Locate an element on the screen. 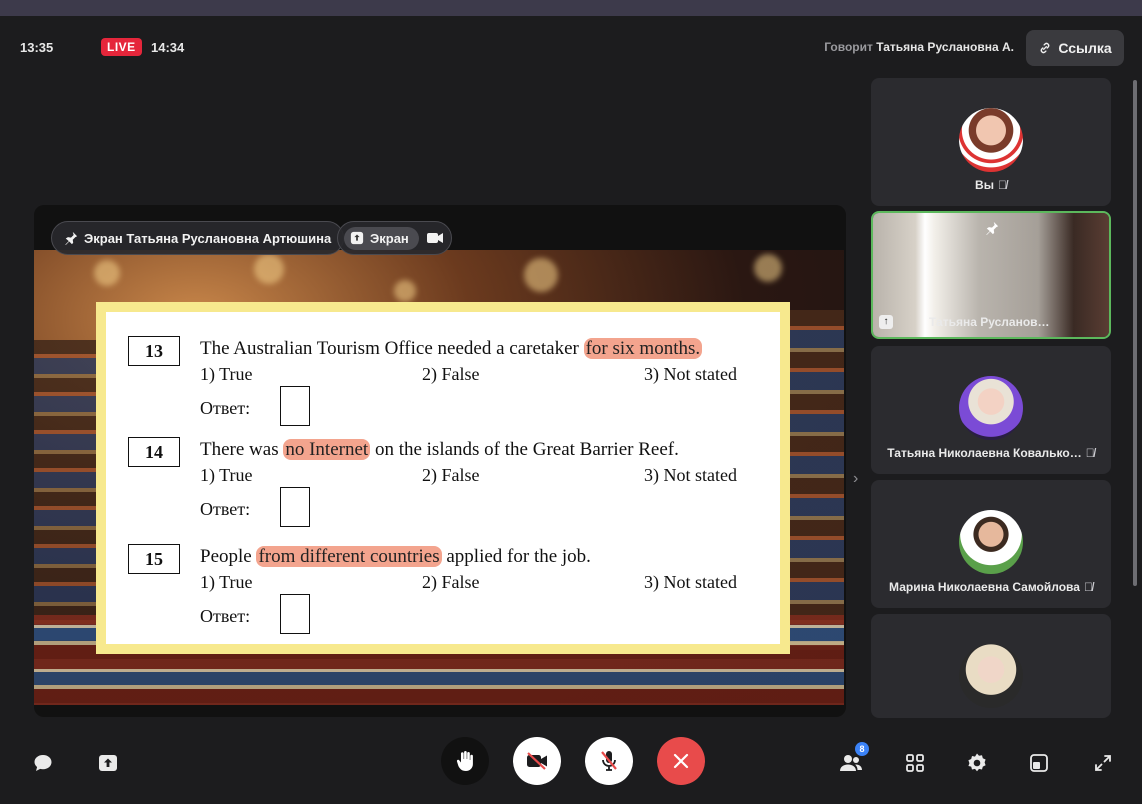  share-screen-icon: ↑ is located at coordinates (886, 322).